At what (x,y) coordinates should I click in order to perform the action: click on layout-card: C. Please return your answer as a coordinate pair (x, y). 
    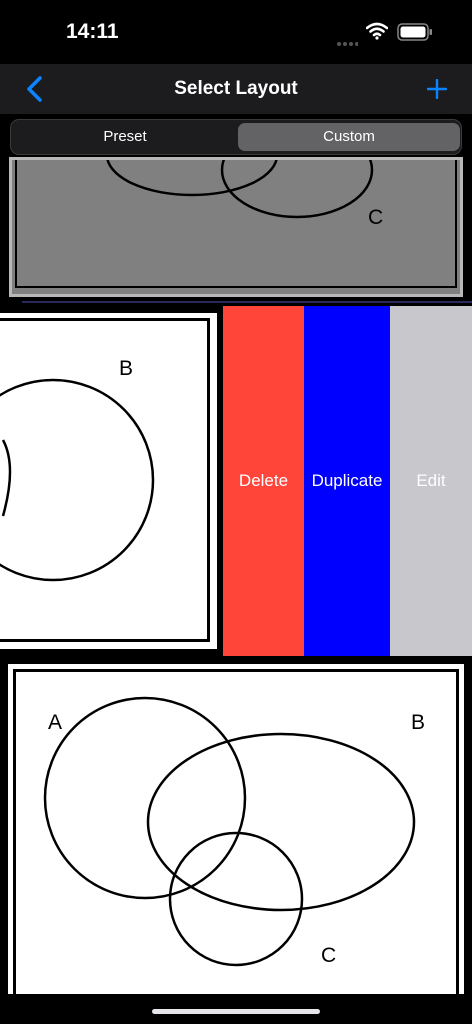
    Looking at the image, I should click on (236, 227).